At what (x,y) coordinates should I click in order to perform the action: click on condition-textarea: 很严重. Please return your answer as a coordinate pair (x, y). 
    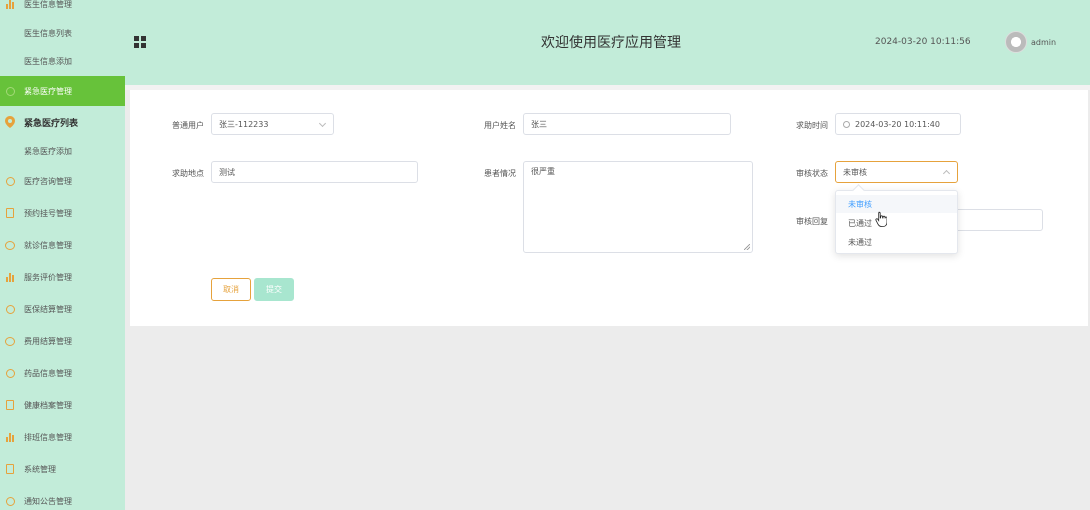
    Looking at the image, I should click on (638, 207).